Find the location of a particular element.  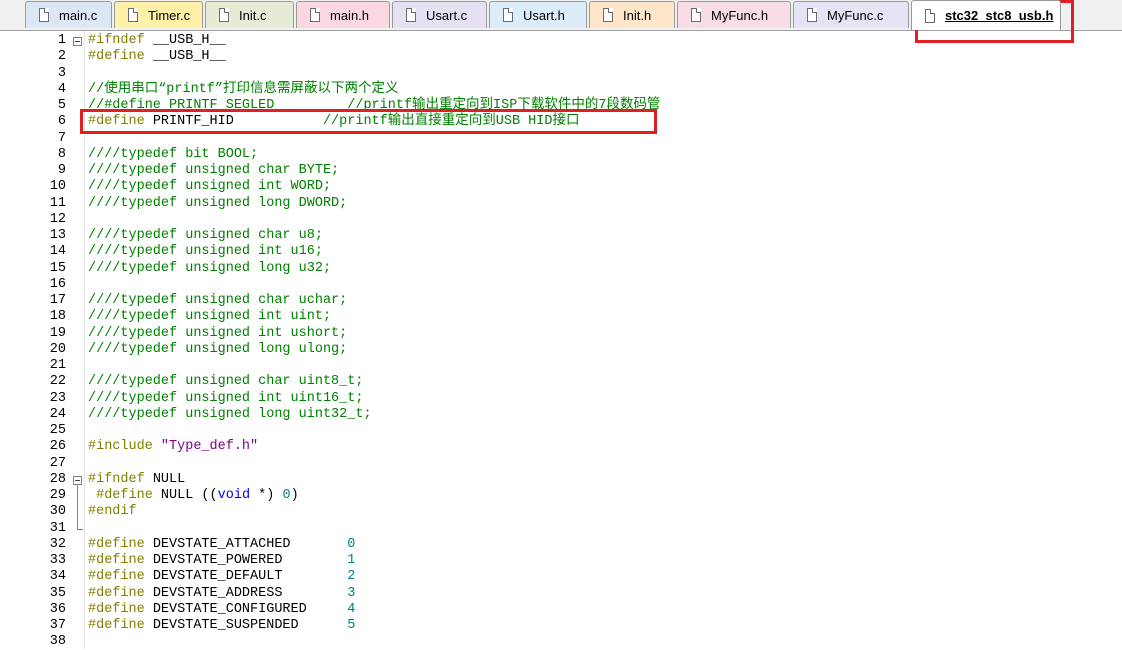

code-line: 14 ////typedef unsigned int u16; is located at coordinates (561, 252).